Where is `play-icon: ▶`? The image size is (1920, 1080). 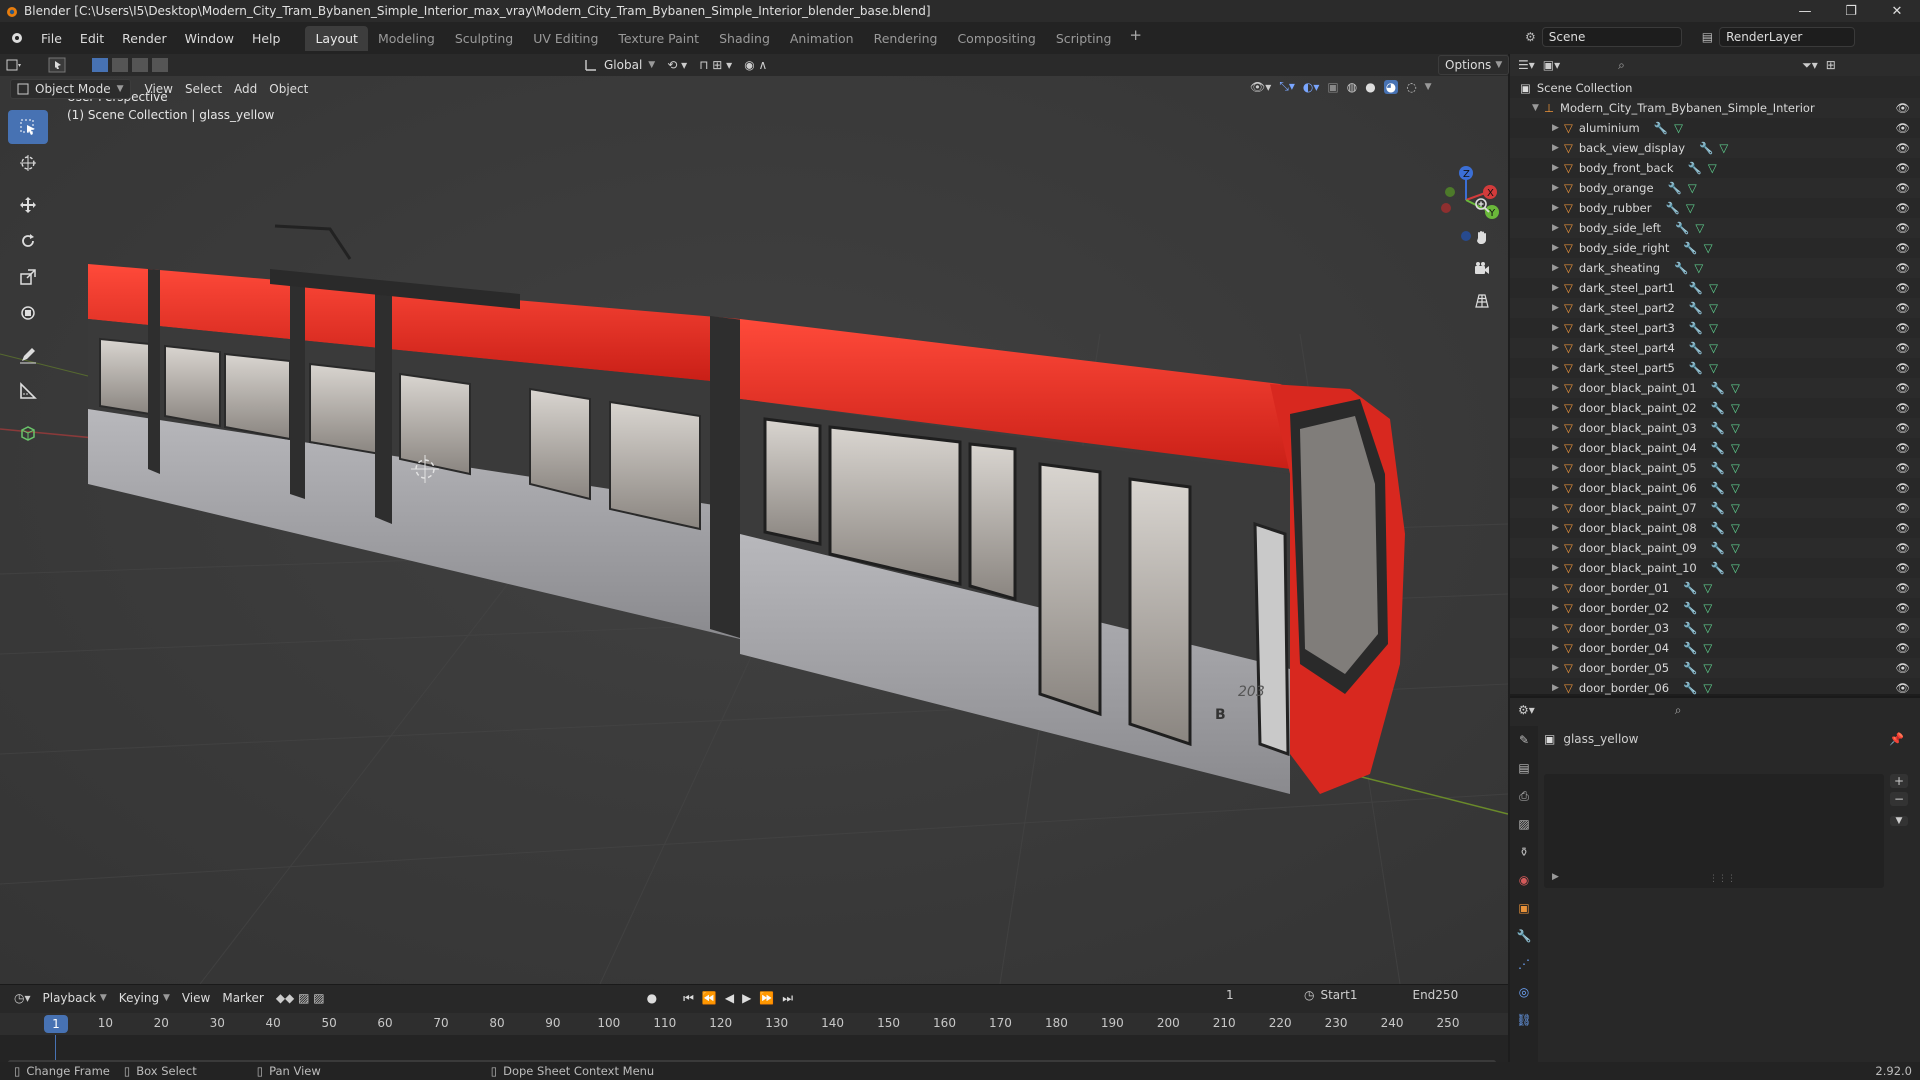 play-icon: ▶ is located at coordinates (746, 998).